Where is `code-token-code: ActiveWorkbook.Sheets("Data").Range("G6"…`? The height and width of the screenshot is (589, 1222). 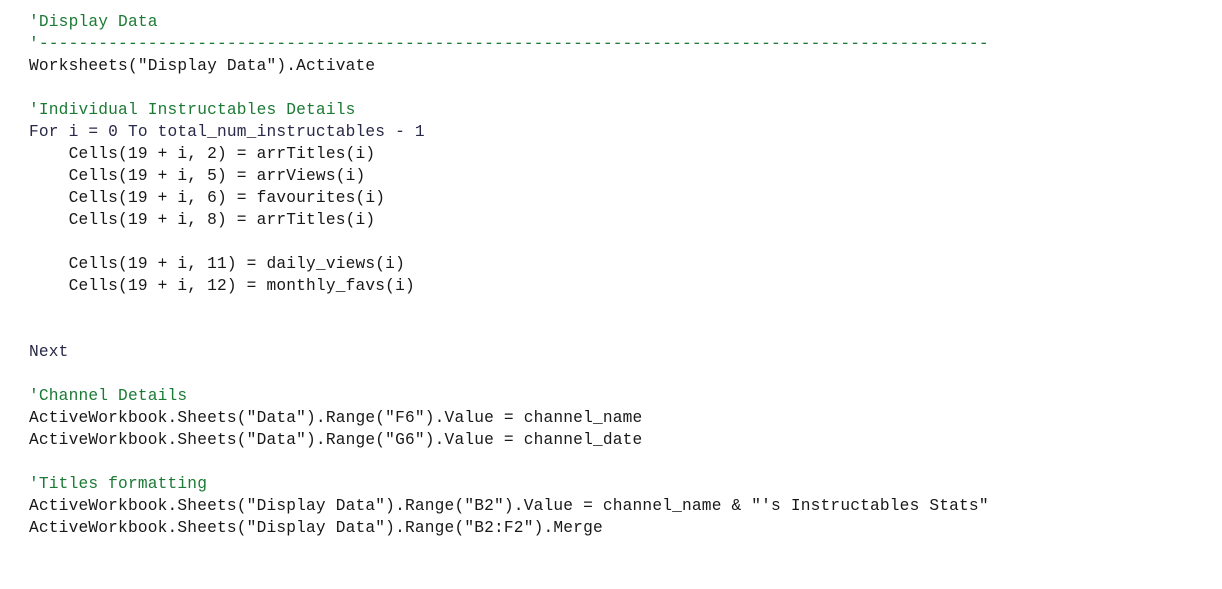
code-token-code: ActiveWorkbook.Sheets("Data").Range("G6"… is located at coordinates (336, 440).